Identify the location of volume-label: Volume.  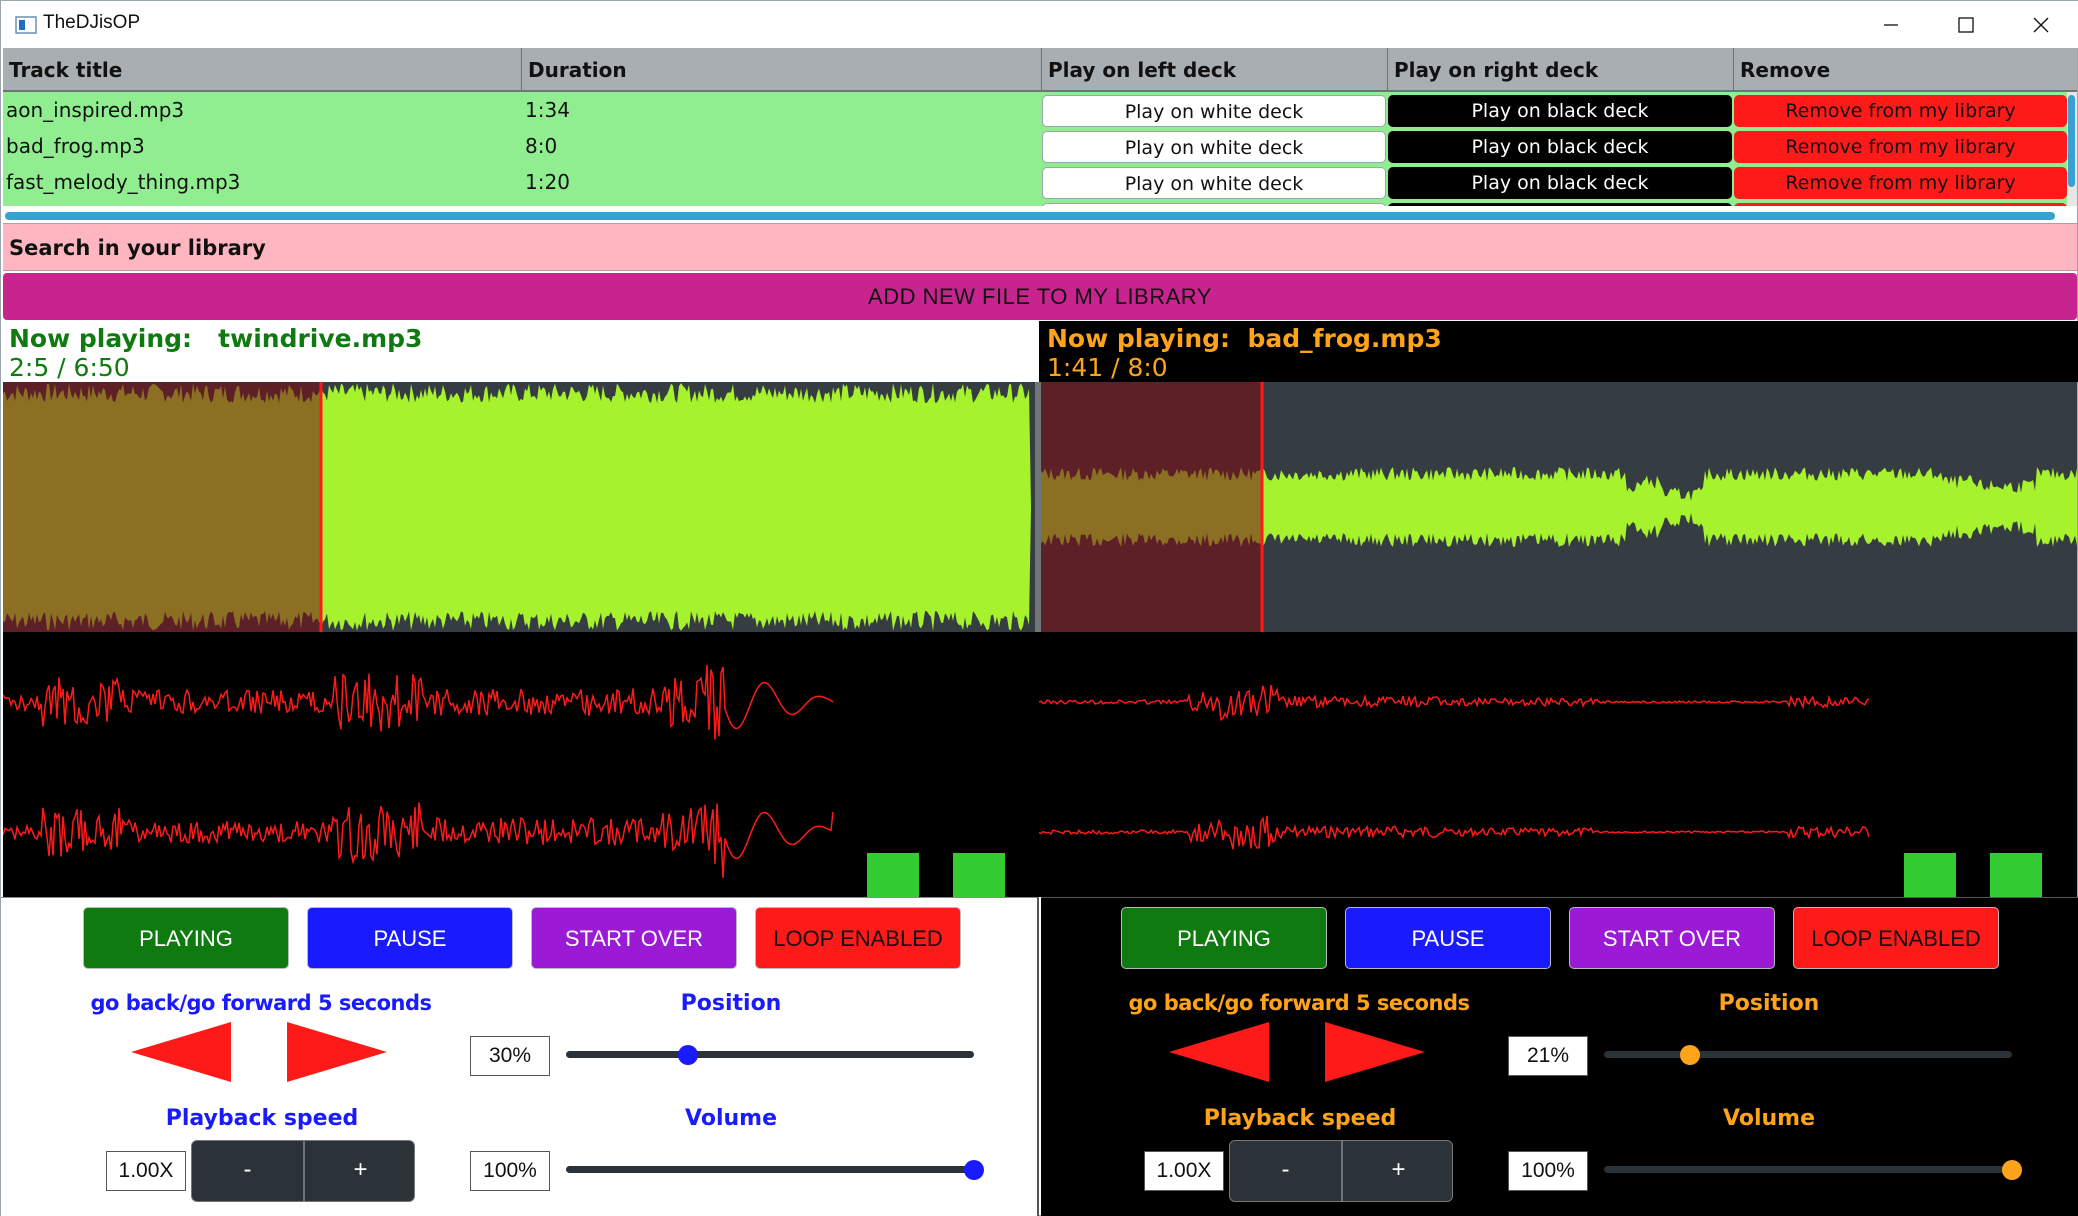
(1769, 1118).